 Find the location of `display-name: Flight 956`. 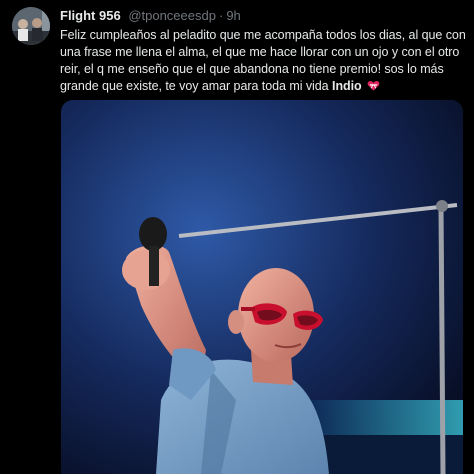

display-name: Flight 956 is located at coordinates (90, 15).